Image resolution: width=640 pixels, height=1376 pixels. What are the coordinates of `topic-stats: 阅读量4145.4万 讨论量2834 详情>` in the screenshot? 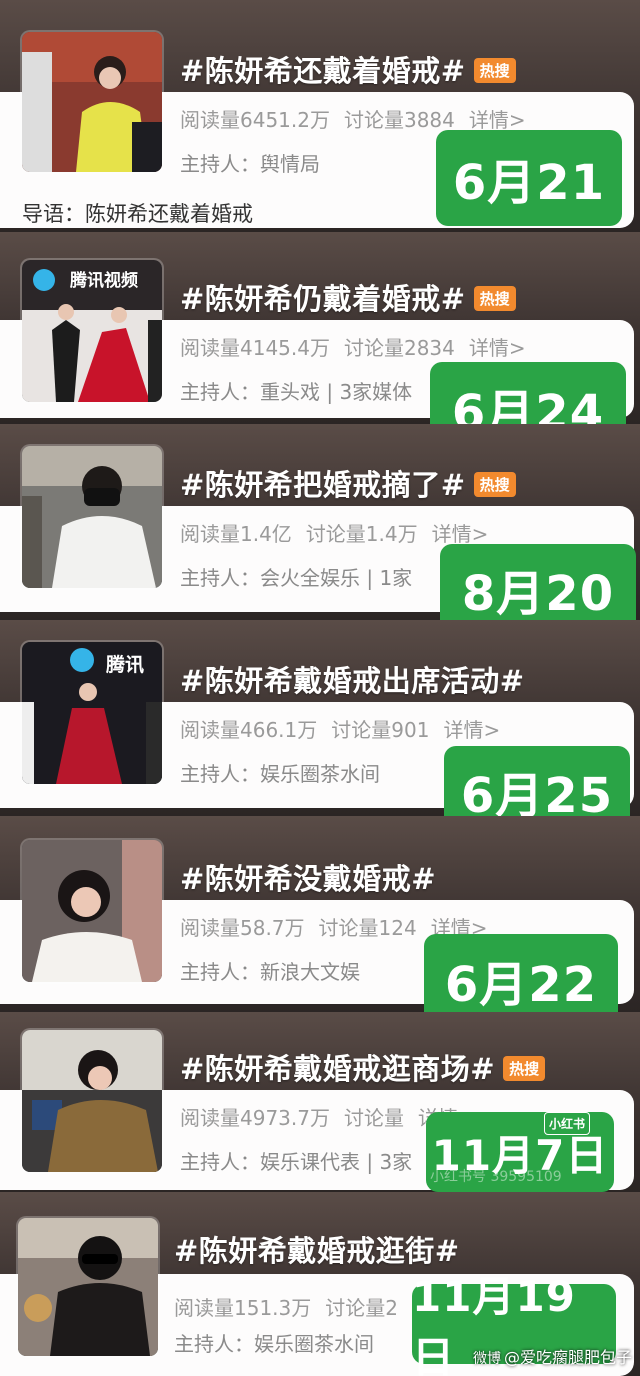 It's located at (360, 346).